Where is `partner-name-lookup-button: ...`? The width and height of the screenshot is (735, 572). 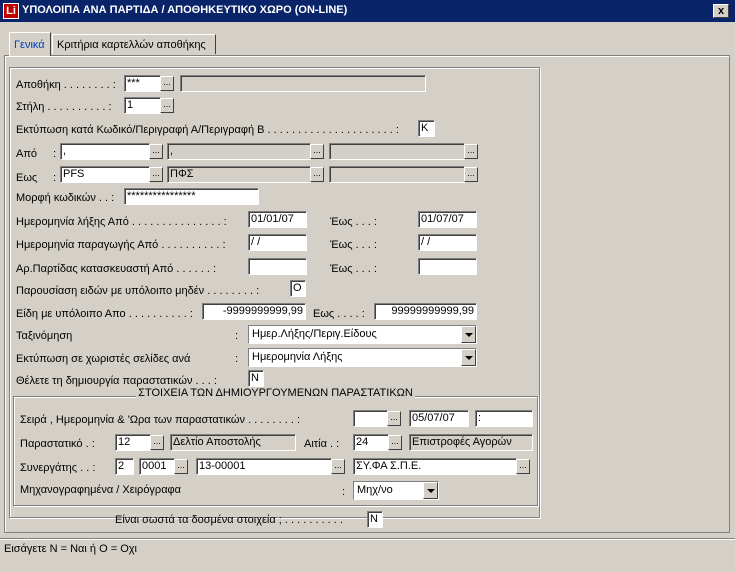 partner-name-lookup-button: ... is located at coordinates (523, 466).